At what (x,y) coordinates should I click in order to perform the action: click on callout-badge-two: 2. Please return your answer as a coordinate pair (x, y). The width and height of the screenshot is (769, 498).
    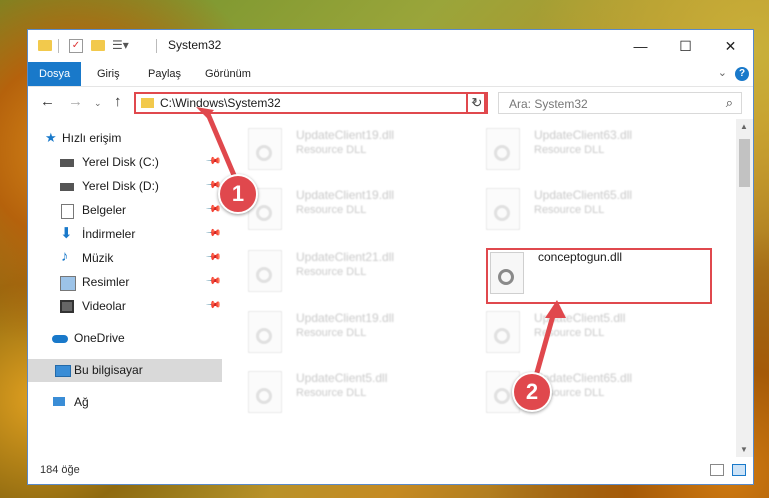
    Looking at the image, I should click on (532, 392).